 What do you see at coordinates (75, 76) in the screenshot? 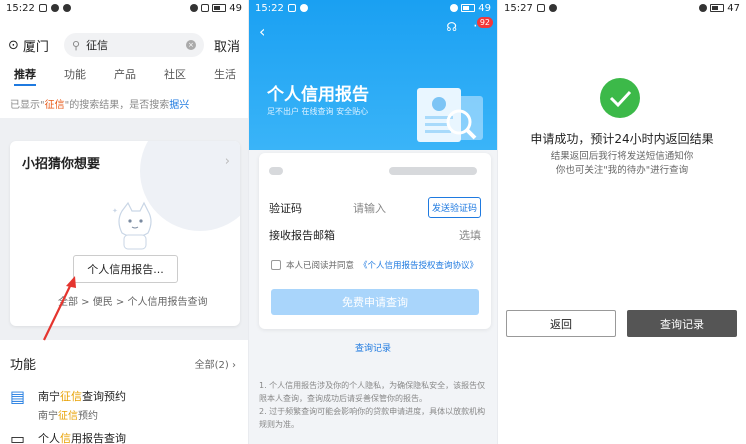
I see `tab-function: 功能` at bounding box center [75, 76].